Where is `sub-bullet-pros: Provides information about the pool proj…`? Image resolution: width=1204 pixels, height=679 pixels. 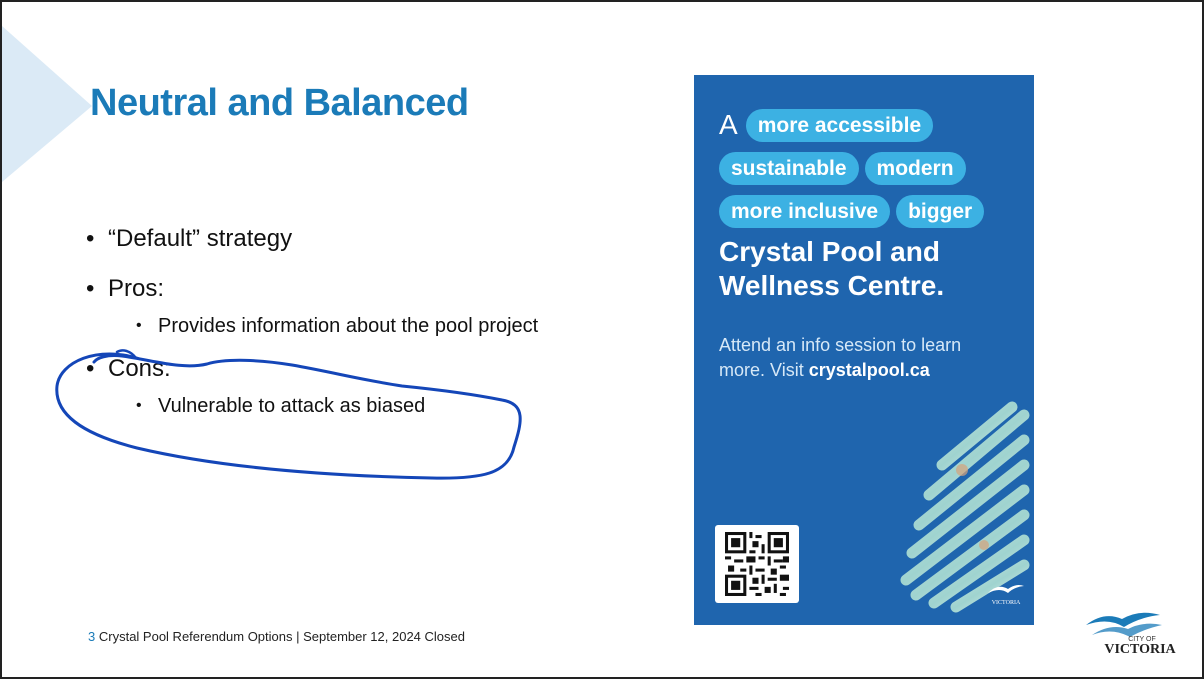 sub-bullet-pros: Provides information about the pool proj… is located at coordinates (337, 326).